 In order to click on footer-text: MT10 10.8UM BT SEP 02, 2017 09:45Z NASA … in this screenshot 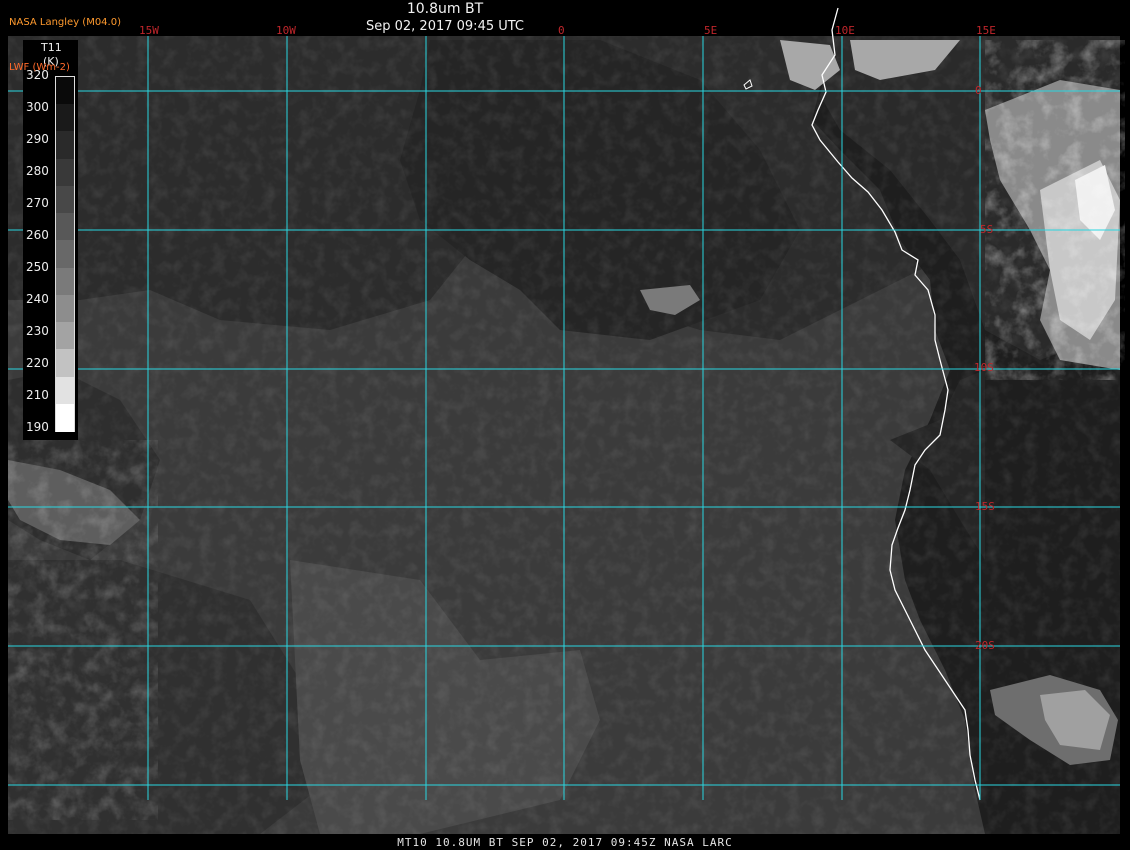, I will do `click(565, 842)`.